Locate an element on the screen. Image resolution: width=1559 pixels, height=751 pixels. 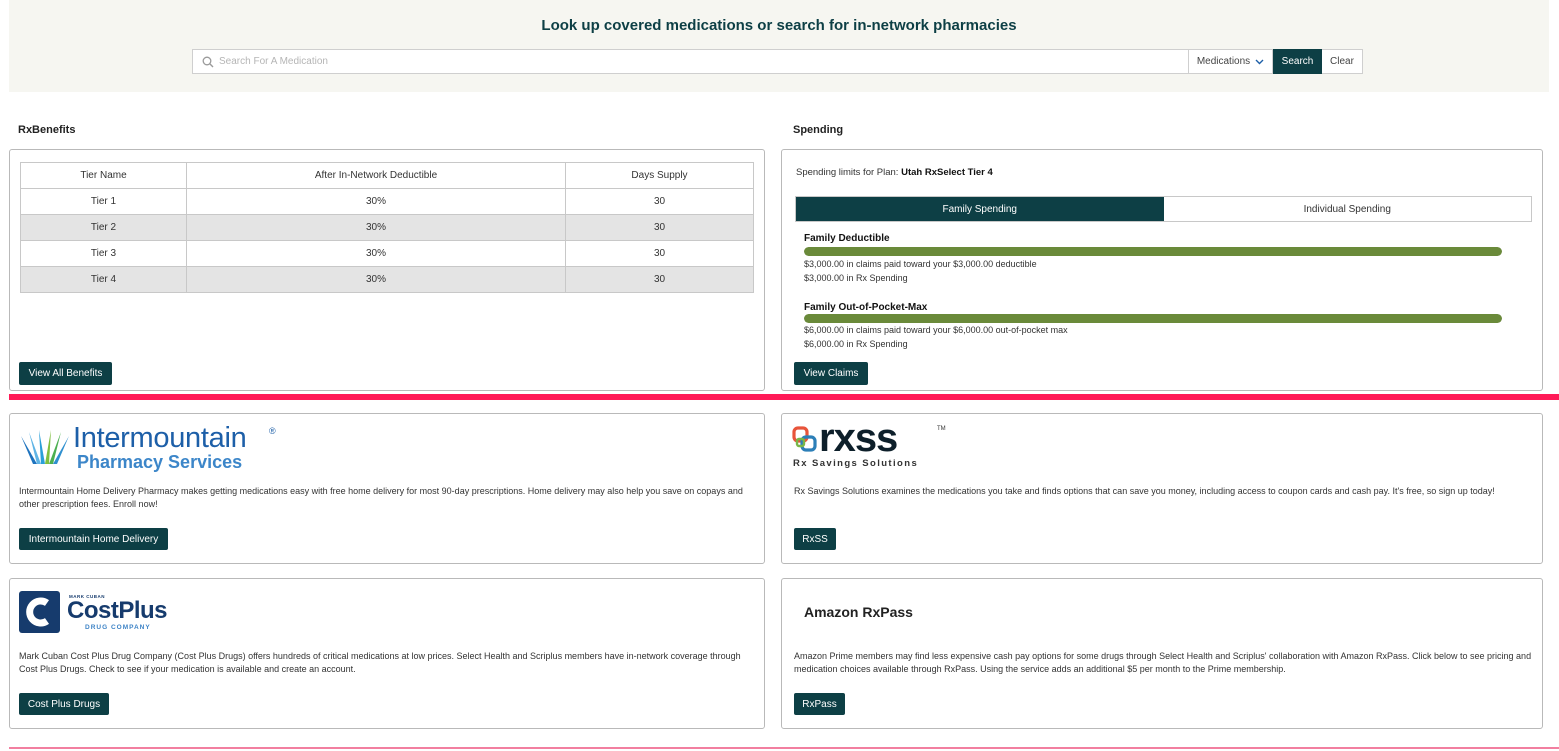
search-type-select: Medications is located at coordinates (1231, 61).